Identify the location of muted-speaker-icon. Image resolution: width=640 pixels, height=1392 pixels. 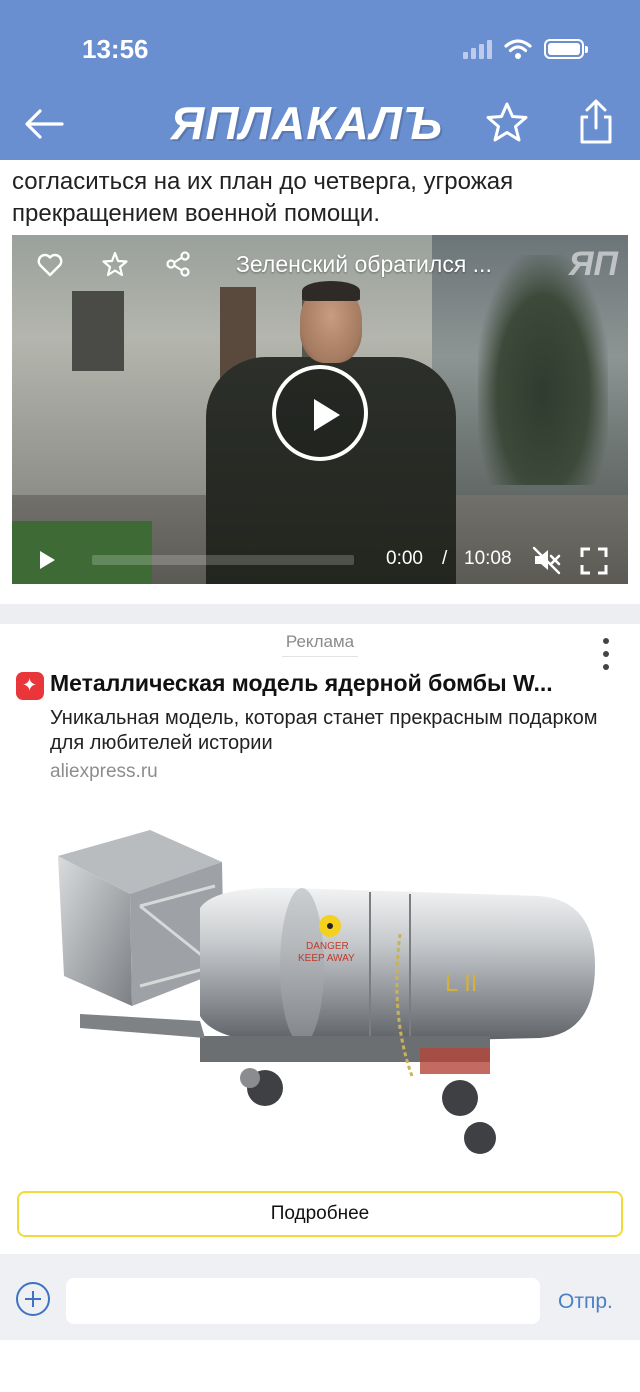
(547, 560).